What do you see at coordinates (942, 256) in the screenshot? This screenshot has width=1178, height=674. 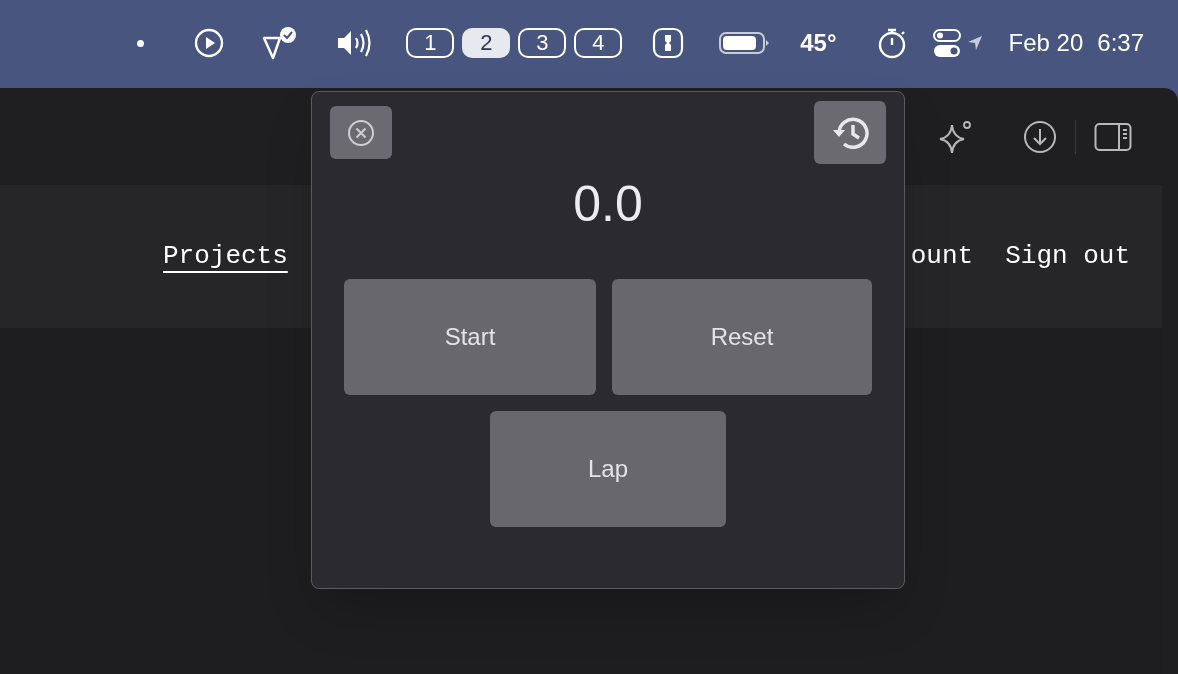 I see `nav-link: ount` at bounding box center [942, 256].